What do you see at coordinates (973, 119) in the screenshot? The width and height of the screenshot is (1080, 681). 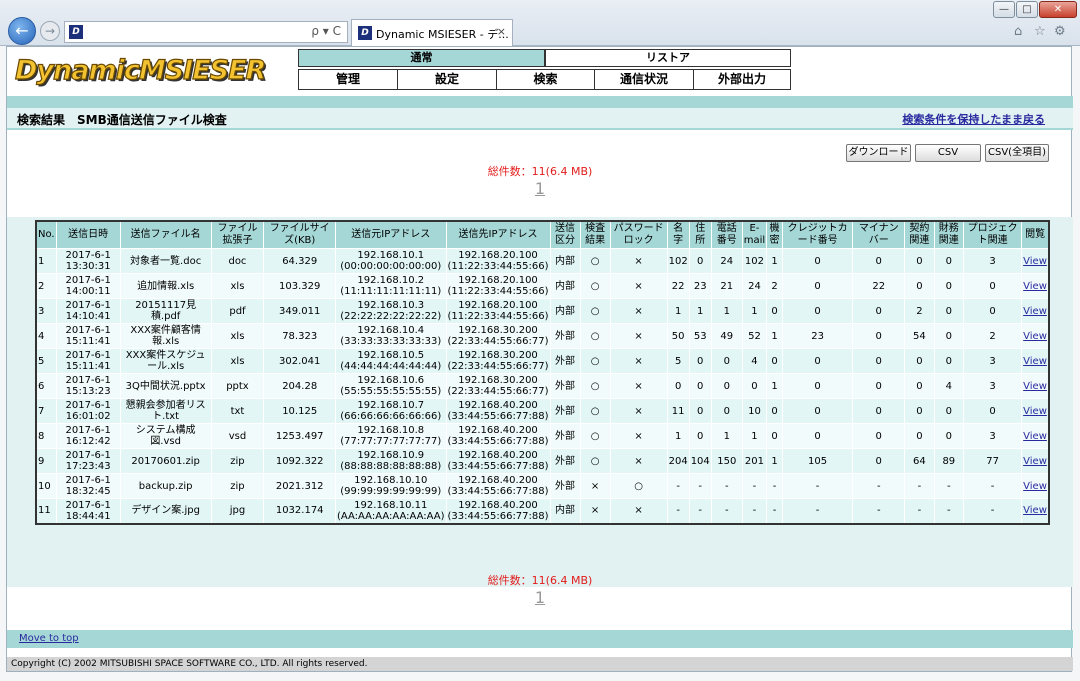 I see `back-with-conditions-link: 検索条件を保持したまま戻る` at bounding box center [973, 119].